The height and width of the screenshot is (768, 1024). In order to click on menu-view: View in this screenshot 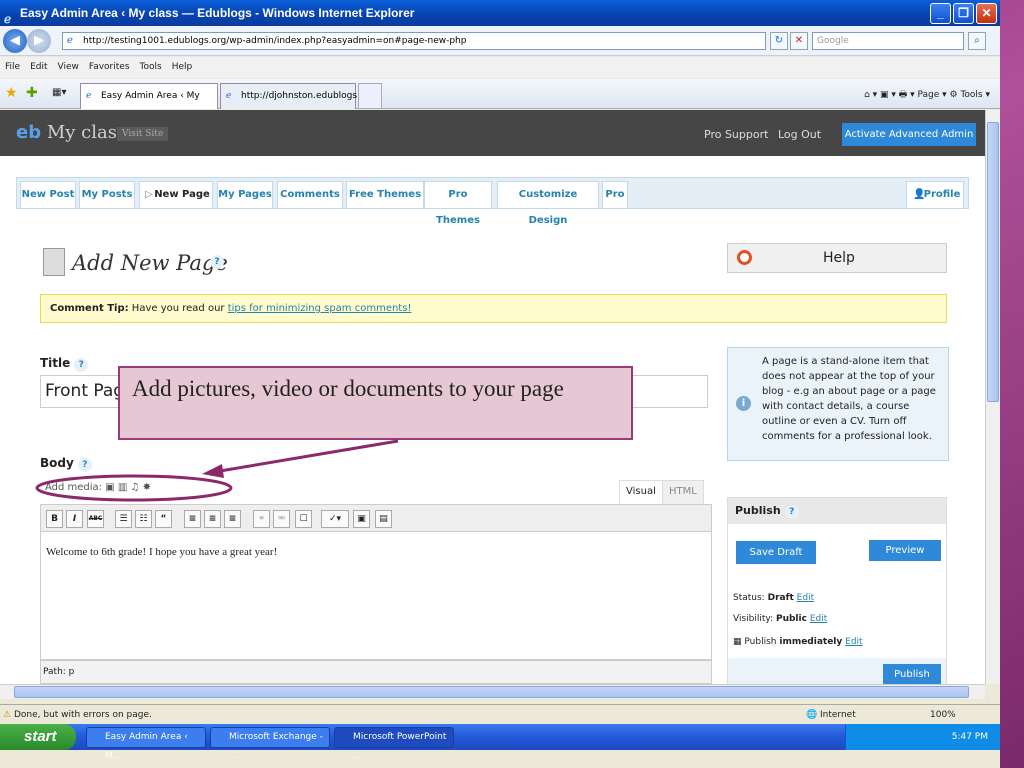, I will do `click(68, 67)`.